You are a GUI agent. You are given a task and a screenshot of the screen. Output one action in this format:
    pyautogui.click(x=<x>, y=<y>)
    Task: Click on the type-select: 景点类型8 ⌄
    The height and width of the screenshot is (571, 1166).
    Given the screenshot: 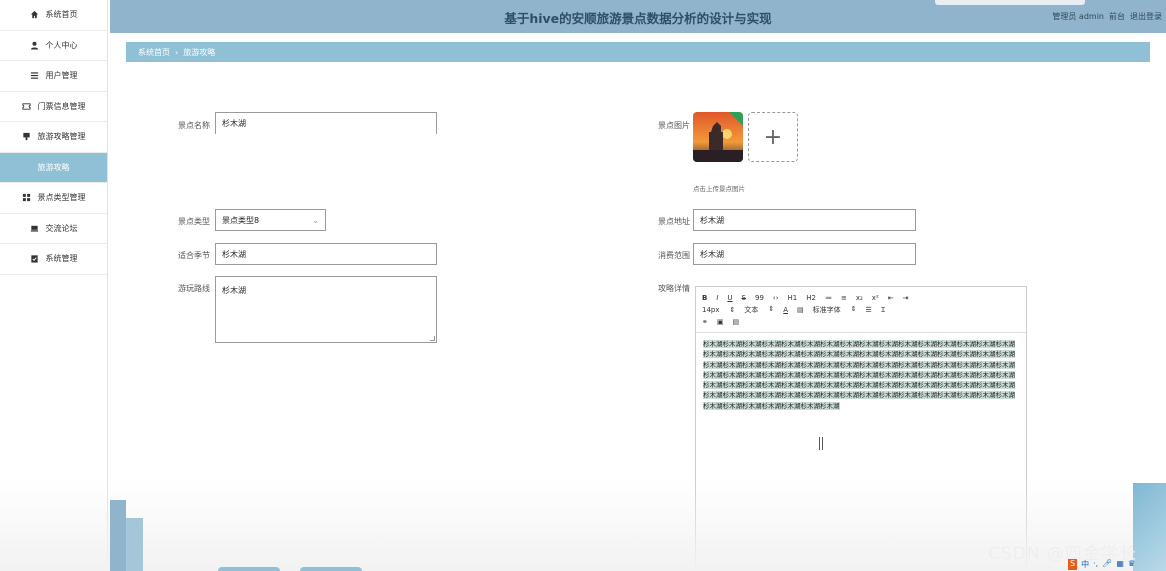 What is the action you would take?
    pyautogui.click(x=270, y=220)
    